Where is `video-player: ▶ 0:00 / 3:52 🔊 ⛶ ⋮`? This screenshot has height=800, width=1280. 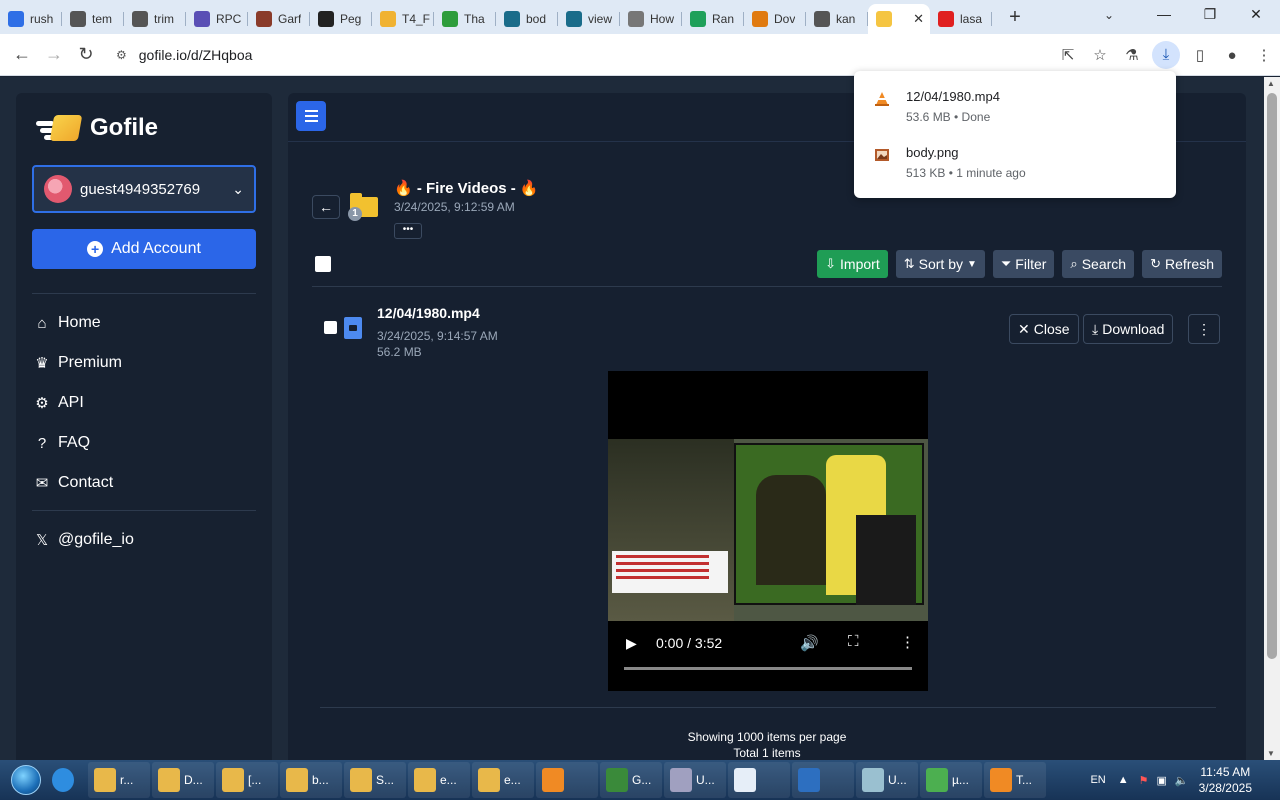
video-player: ▶ 0:00 / 3:52 🔊 ⛶ ⋮ is located at coordinates (768, 531).